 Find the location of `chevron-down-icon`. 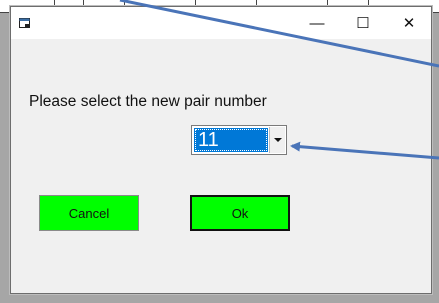

chevron-down-icon is located at coordinates (277, 139).